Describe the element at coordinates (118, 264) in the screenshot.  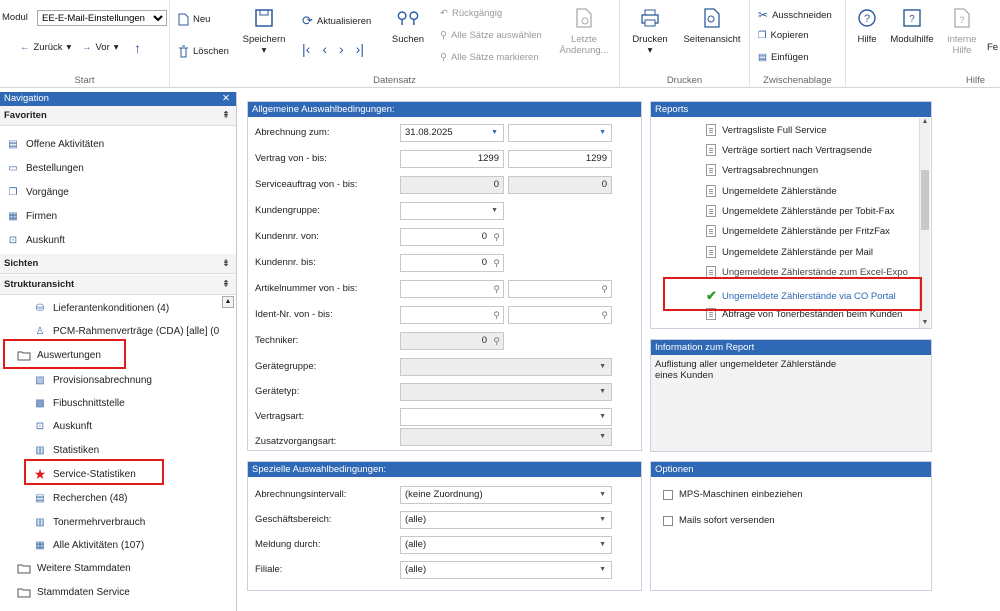
I see `section-sichten: Sichten ⇟` at that location.